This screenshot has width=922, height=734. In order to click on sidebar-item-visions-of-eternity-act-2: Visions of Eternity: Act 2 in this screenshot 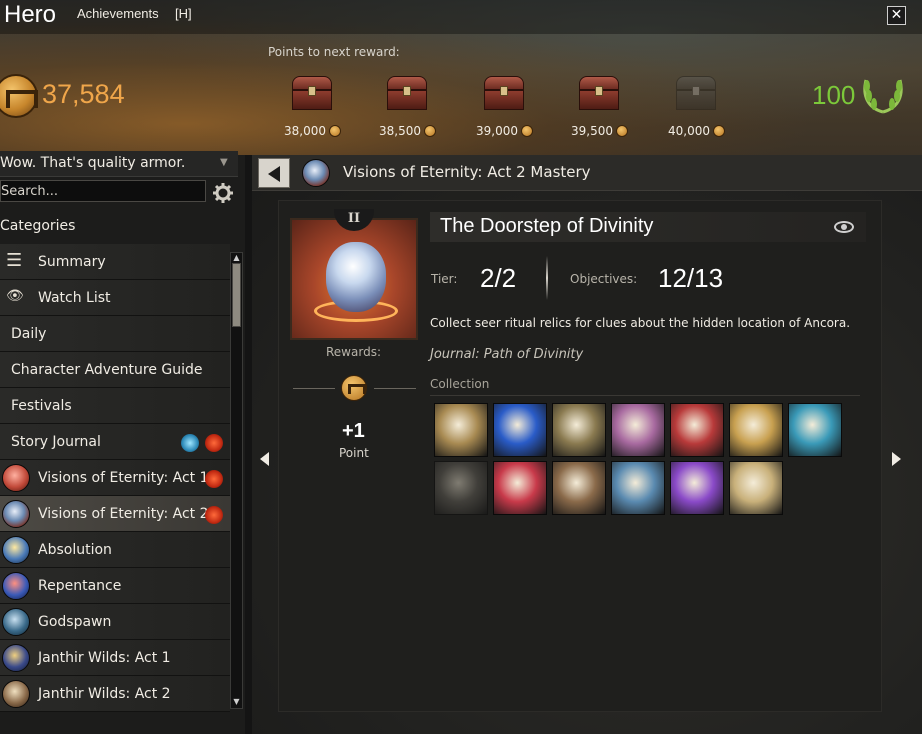, I will do `click(115, 514)`.